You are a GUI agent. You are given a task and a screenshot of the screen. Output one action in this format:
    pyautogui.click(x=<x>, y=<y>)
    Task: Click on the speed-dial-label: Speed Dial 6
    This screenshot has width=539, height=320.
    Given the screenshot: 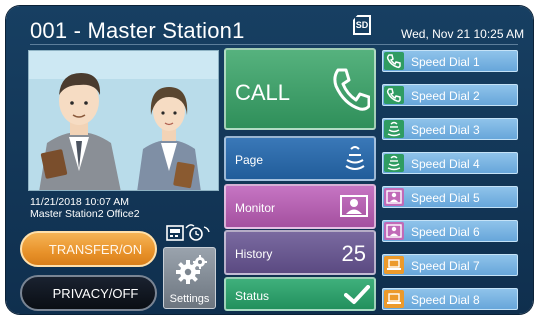 What is the action you would take?
    pyautogui.click(x=445, y=232)
    